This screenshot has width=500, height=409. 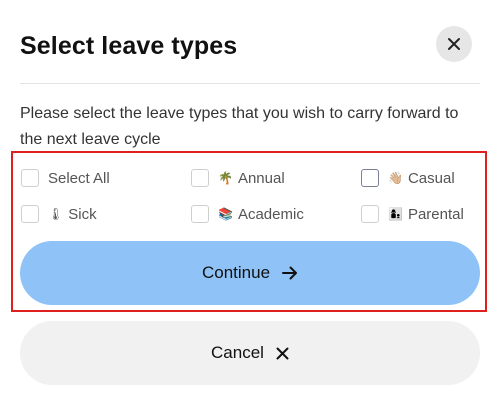 What do you see at coordinates (200, 178) in the screenshot?
I see `annual-checkbox` at bounding box center [200, 178].